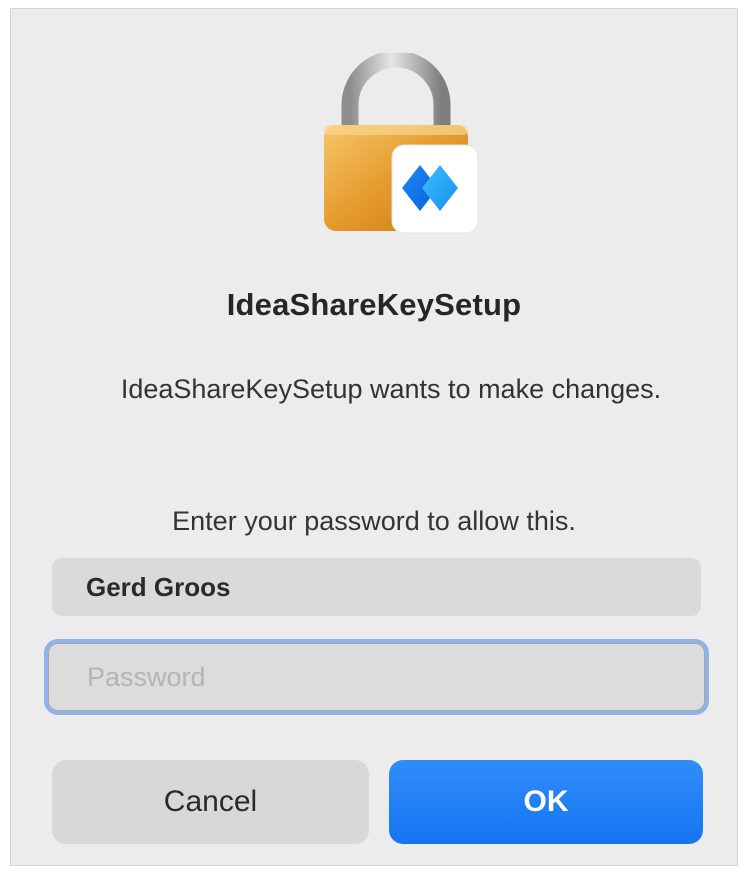 The width and height of the screenshot is (749, 877). What do you see at coordinates (546, 802) in the screenshot?
I see `ok-button: OK` at bounding box center [546, 802].